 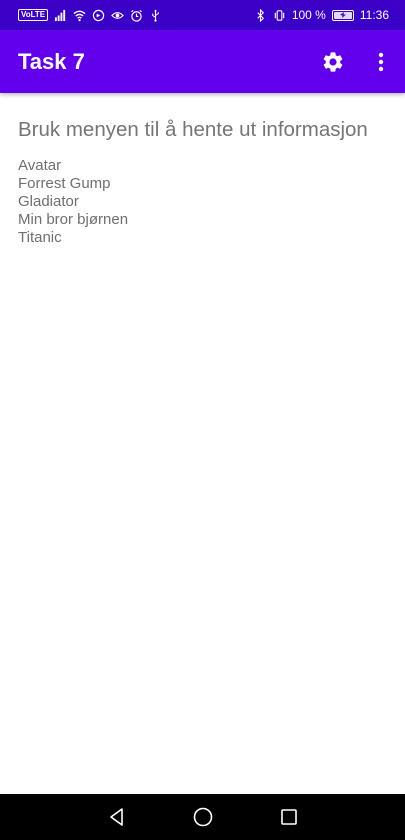 What do you see at coordinates (260, 15) in the screenshot?
I see `bluetooth-icon` at bounding box center [260, 15].